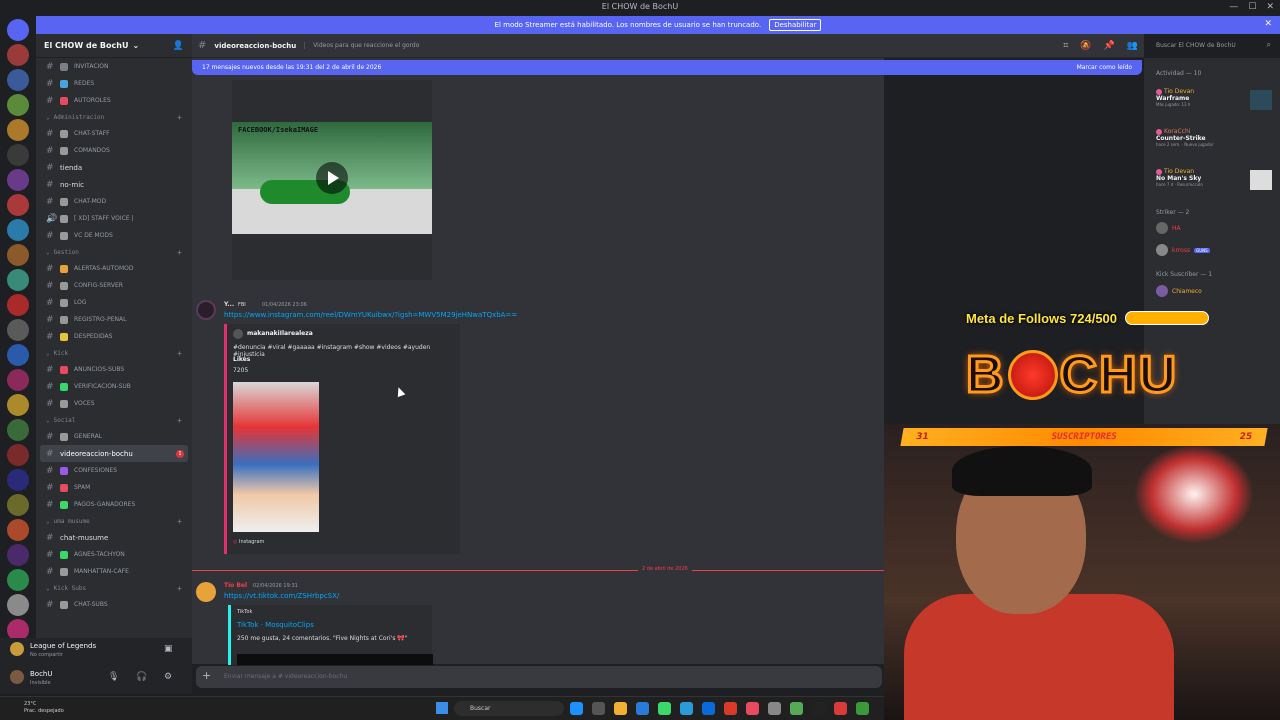 Image resolution: width=1280 pixels, height=720 pixels. What do you see at coordinates (114, 453) in the screenshot?
I see `channel-item: # videoreaccion-bochu 1` at bounding box center [114, 453].